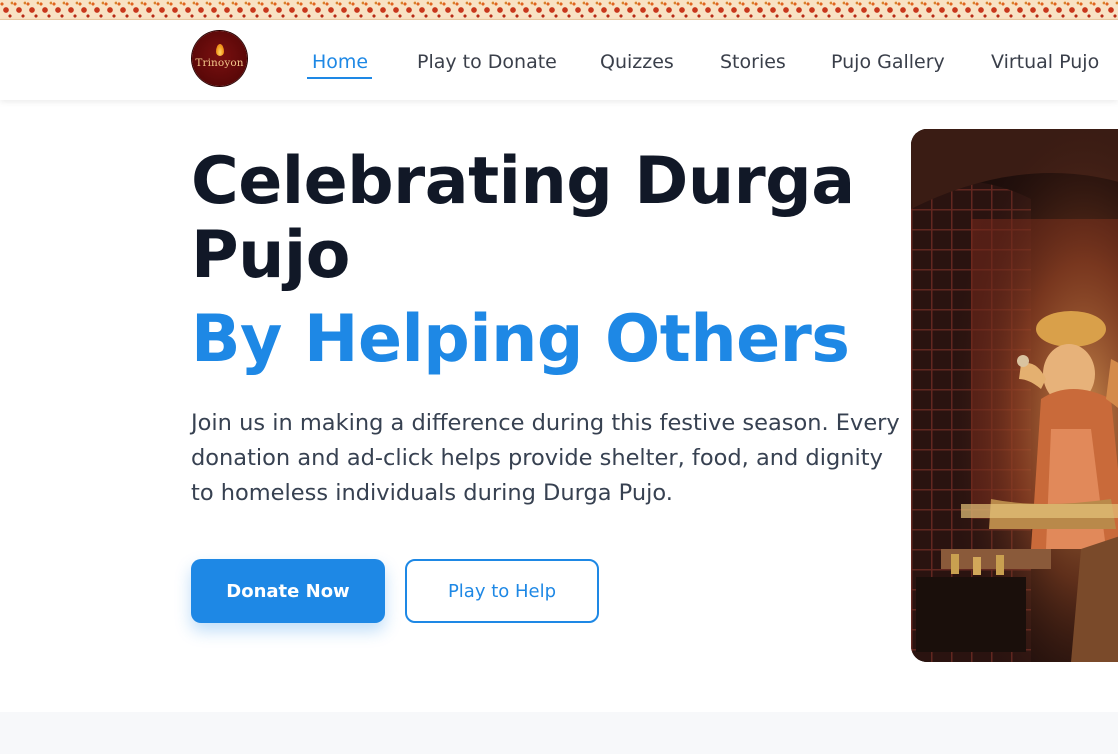 This screenshot has height=754, width=1118. Describe the element at coordinates (559, 733) in the screenshot. I see `next-section-band` at that location.